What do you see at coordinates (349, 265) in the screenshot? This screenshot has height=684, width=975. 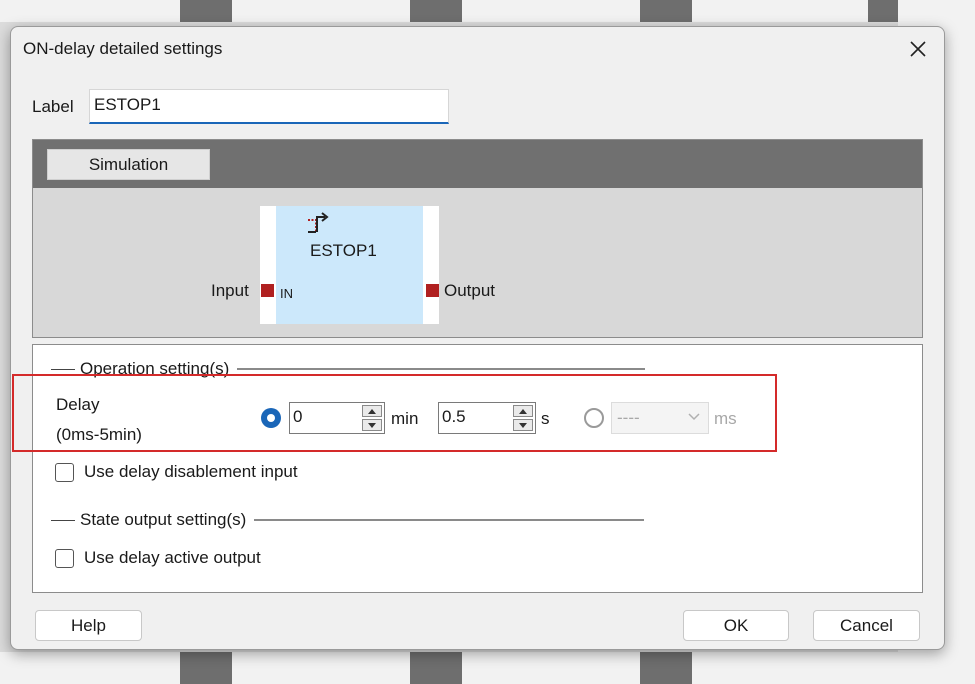 I see `function-block` at bounding box center [349, 265].